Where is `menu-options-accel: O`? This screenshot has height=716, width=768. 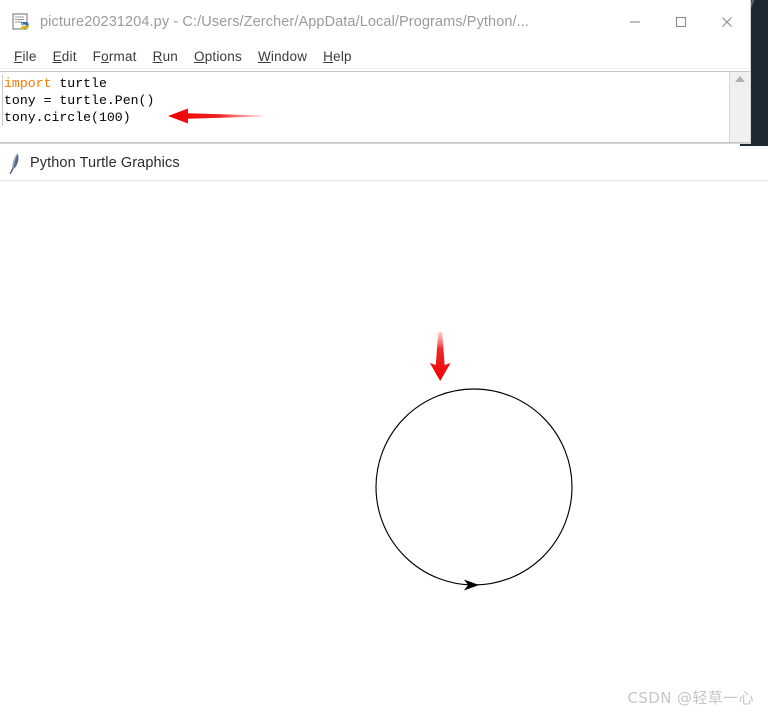
menu-options-accel: O is located at coordinates (199, 56).